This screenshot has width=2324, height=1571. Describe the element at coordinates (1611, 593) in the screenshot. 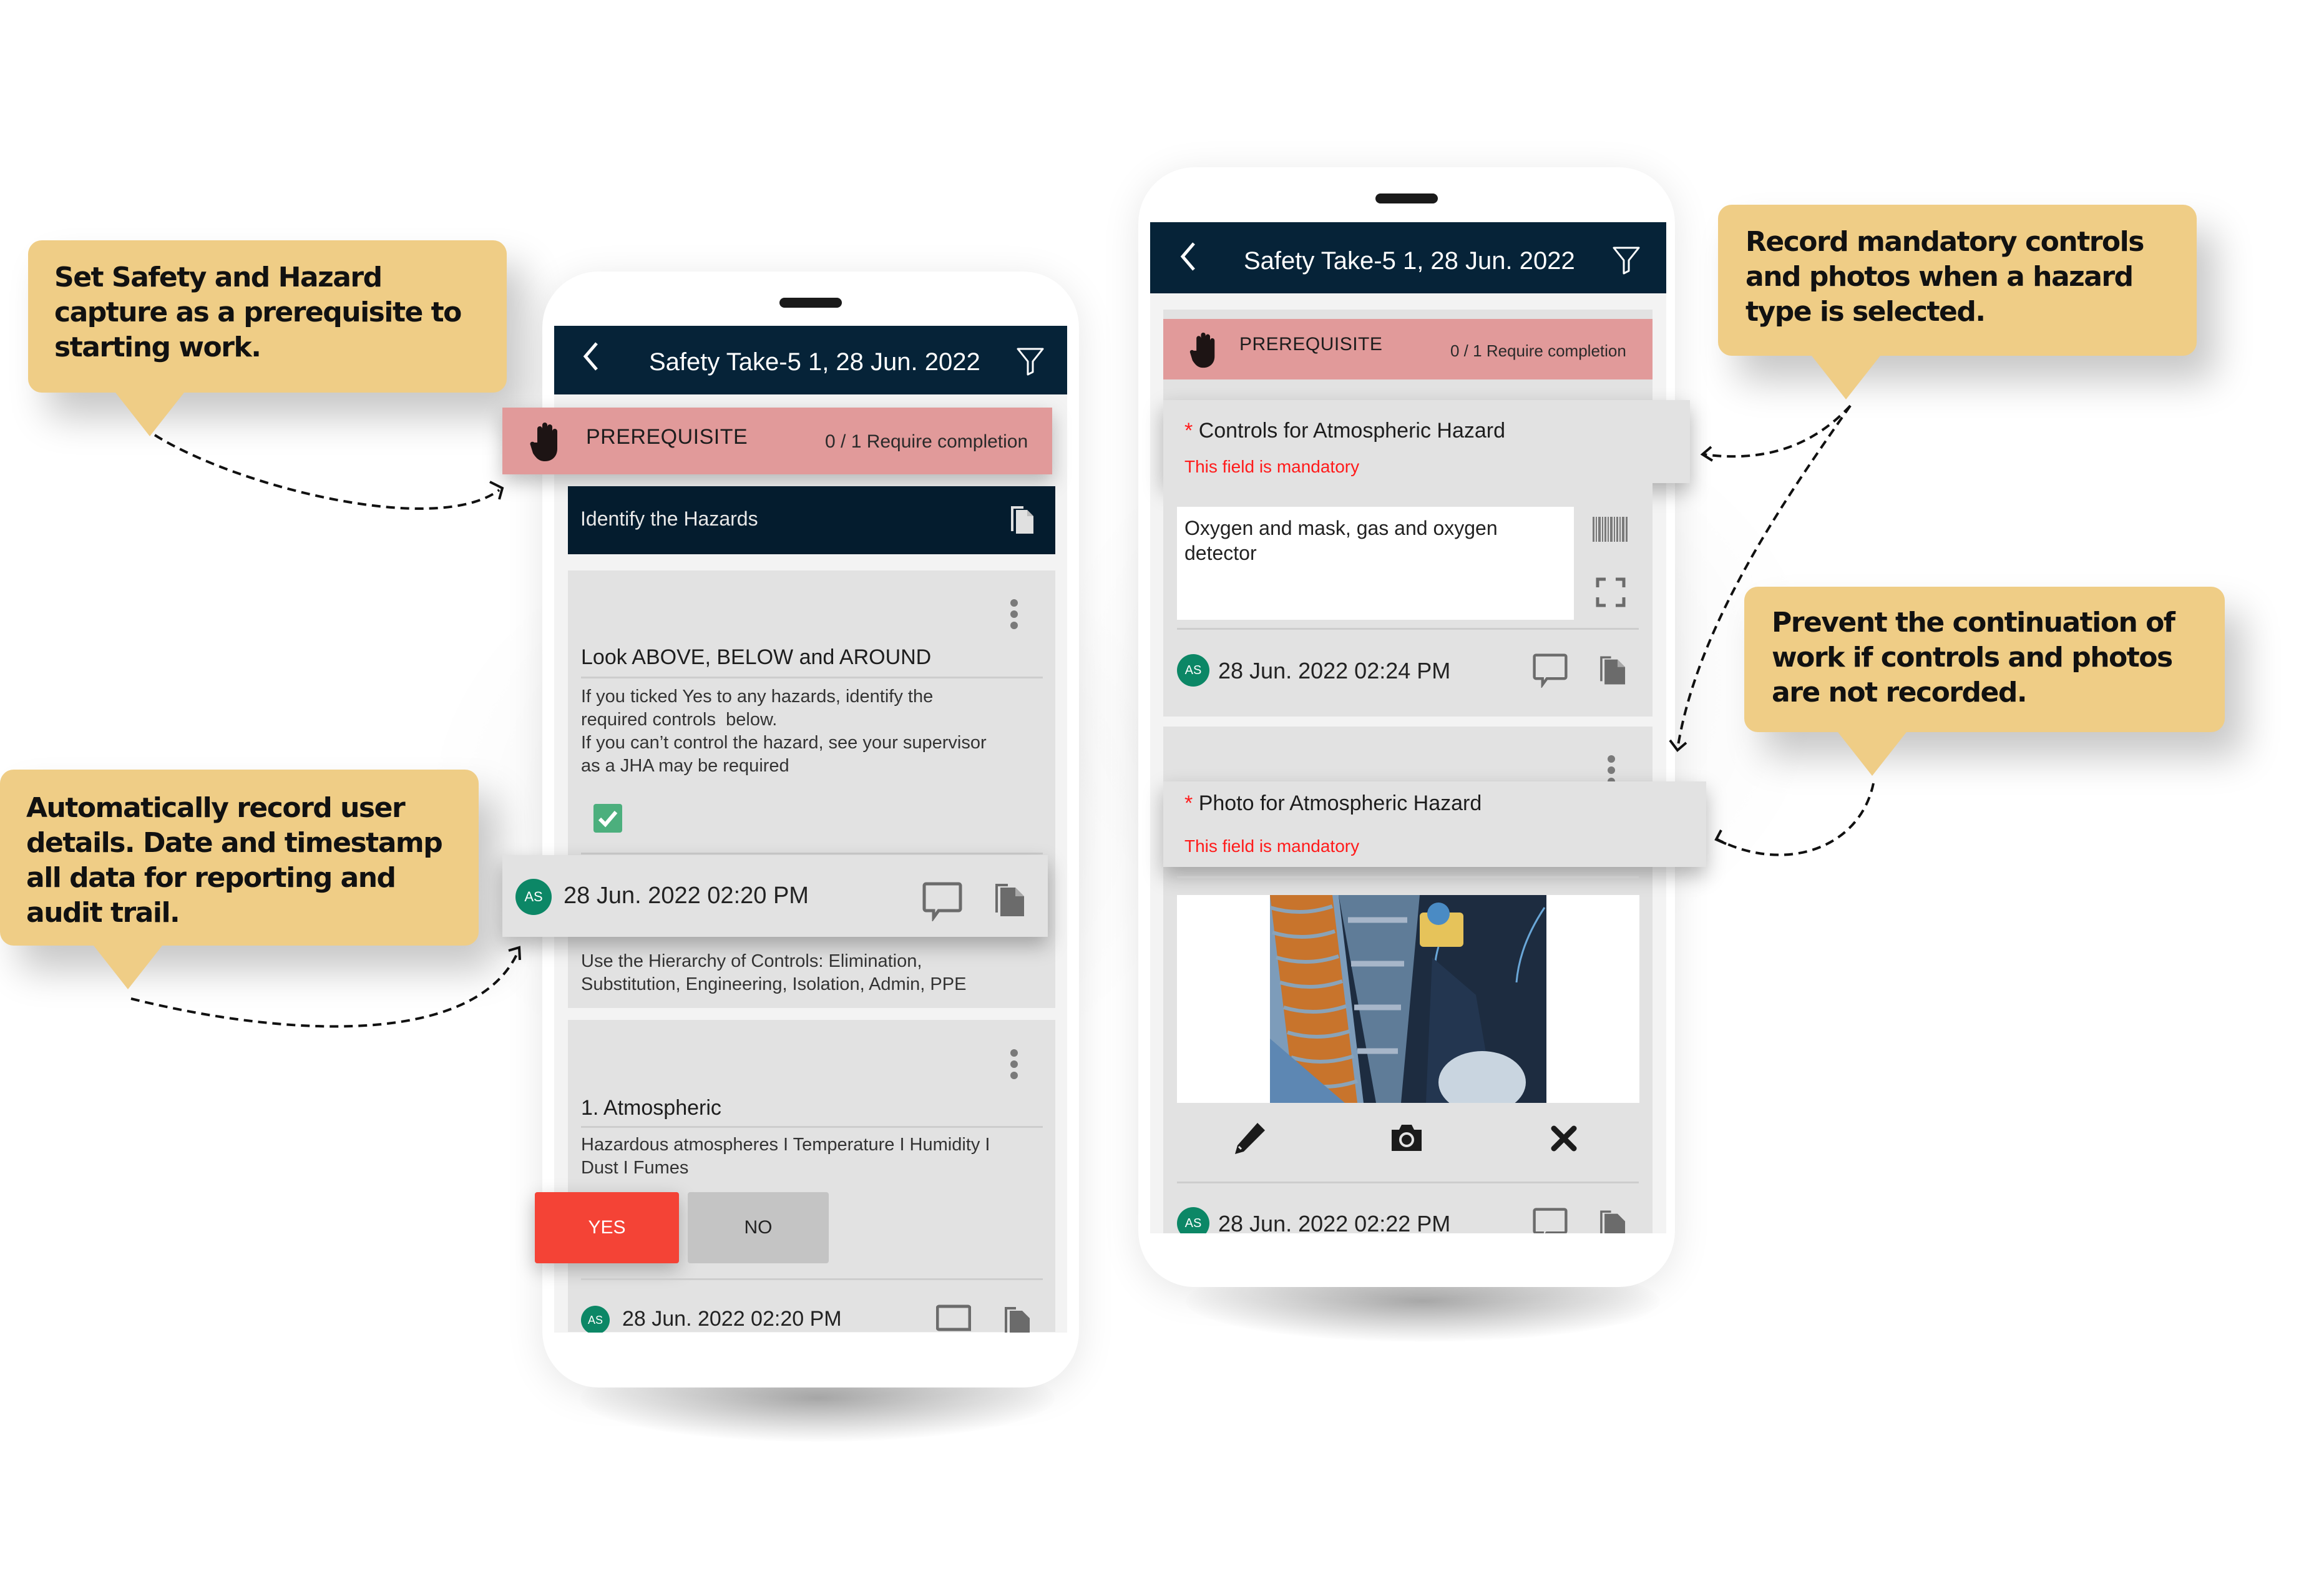

I see `expand-icon` at that location.